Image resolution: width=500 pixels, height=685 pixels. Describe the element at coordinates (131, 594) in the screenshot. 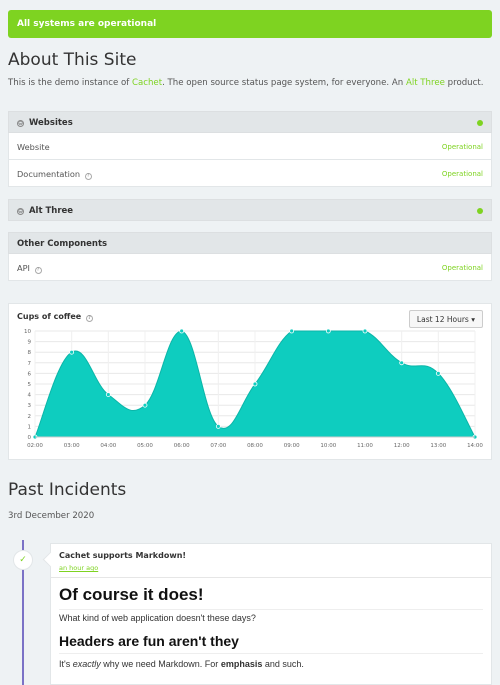

I see `incident-heading-1: Of course it does!` at that location.